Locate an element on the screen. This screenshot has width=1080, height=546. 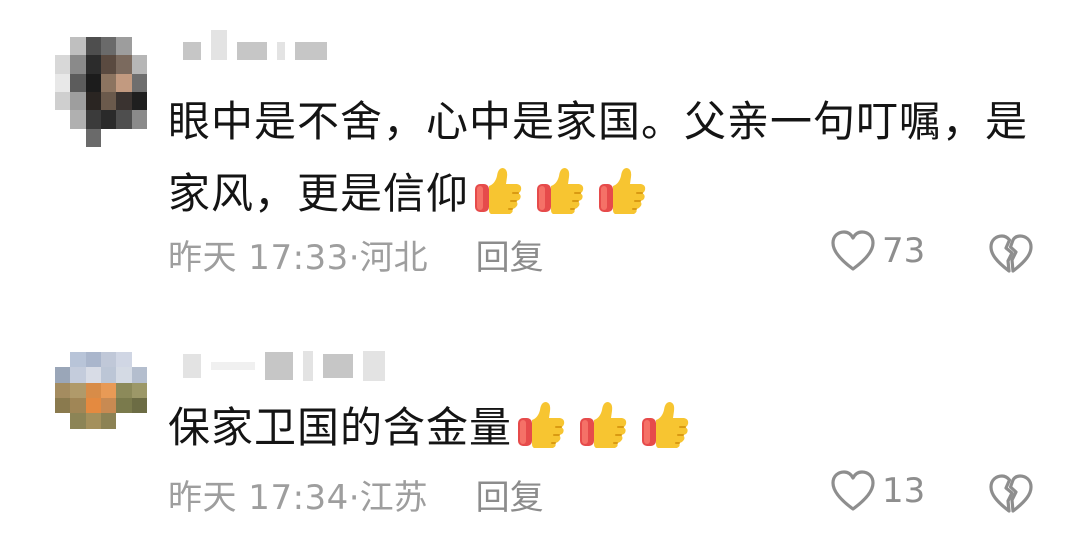
like-count: 73 is located at coordinates (904, 251).